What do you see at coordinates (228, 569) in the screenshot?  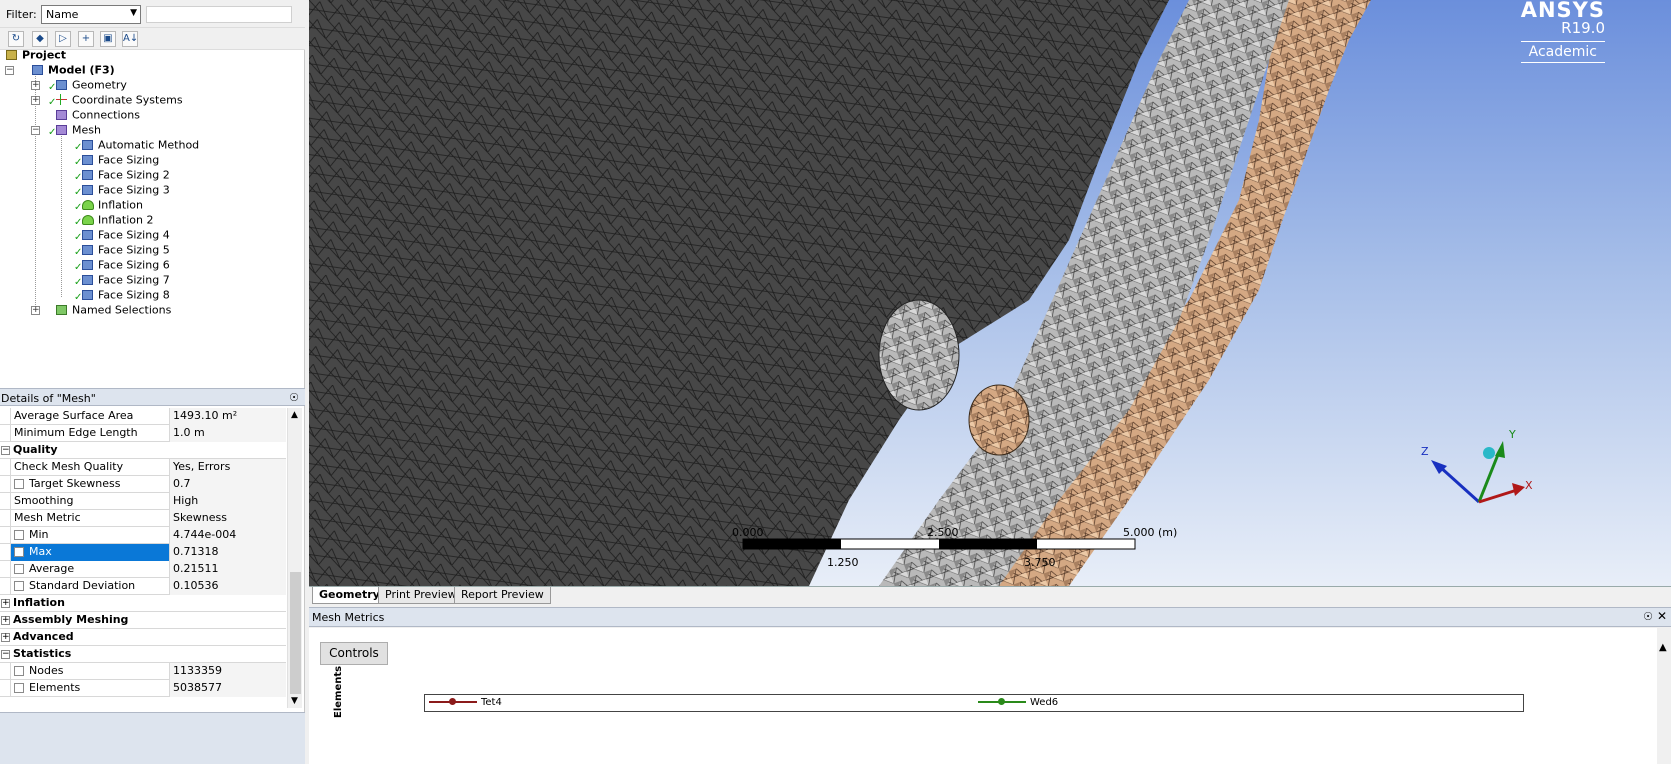 I see `details-property-value: 0.21511` at bounding box center [228, 569].